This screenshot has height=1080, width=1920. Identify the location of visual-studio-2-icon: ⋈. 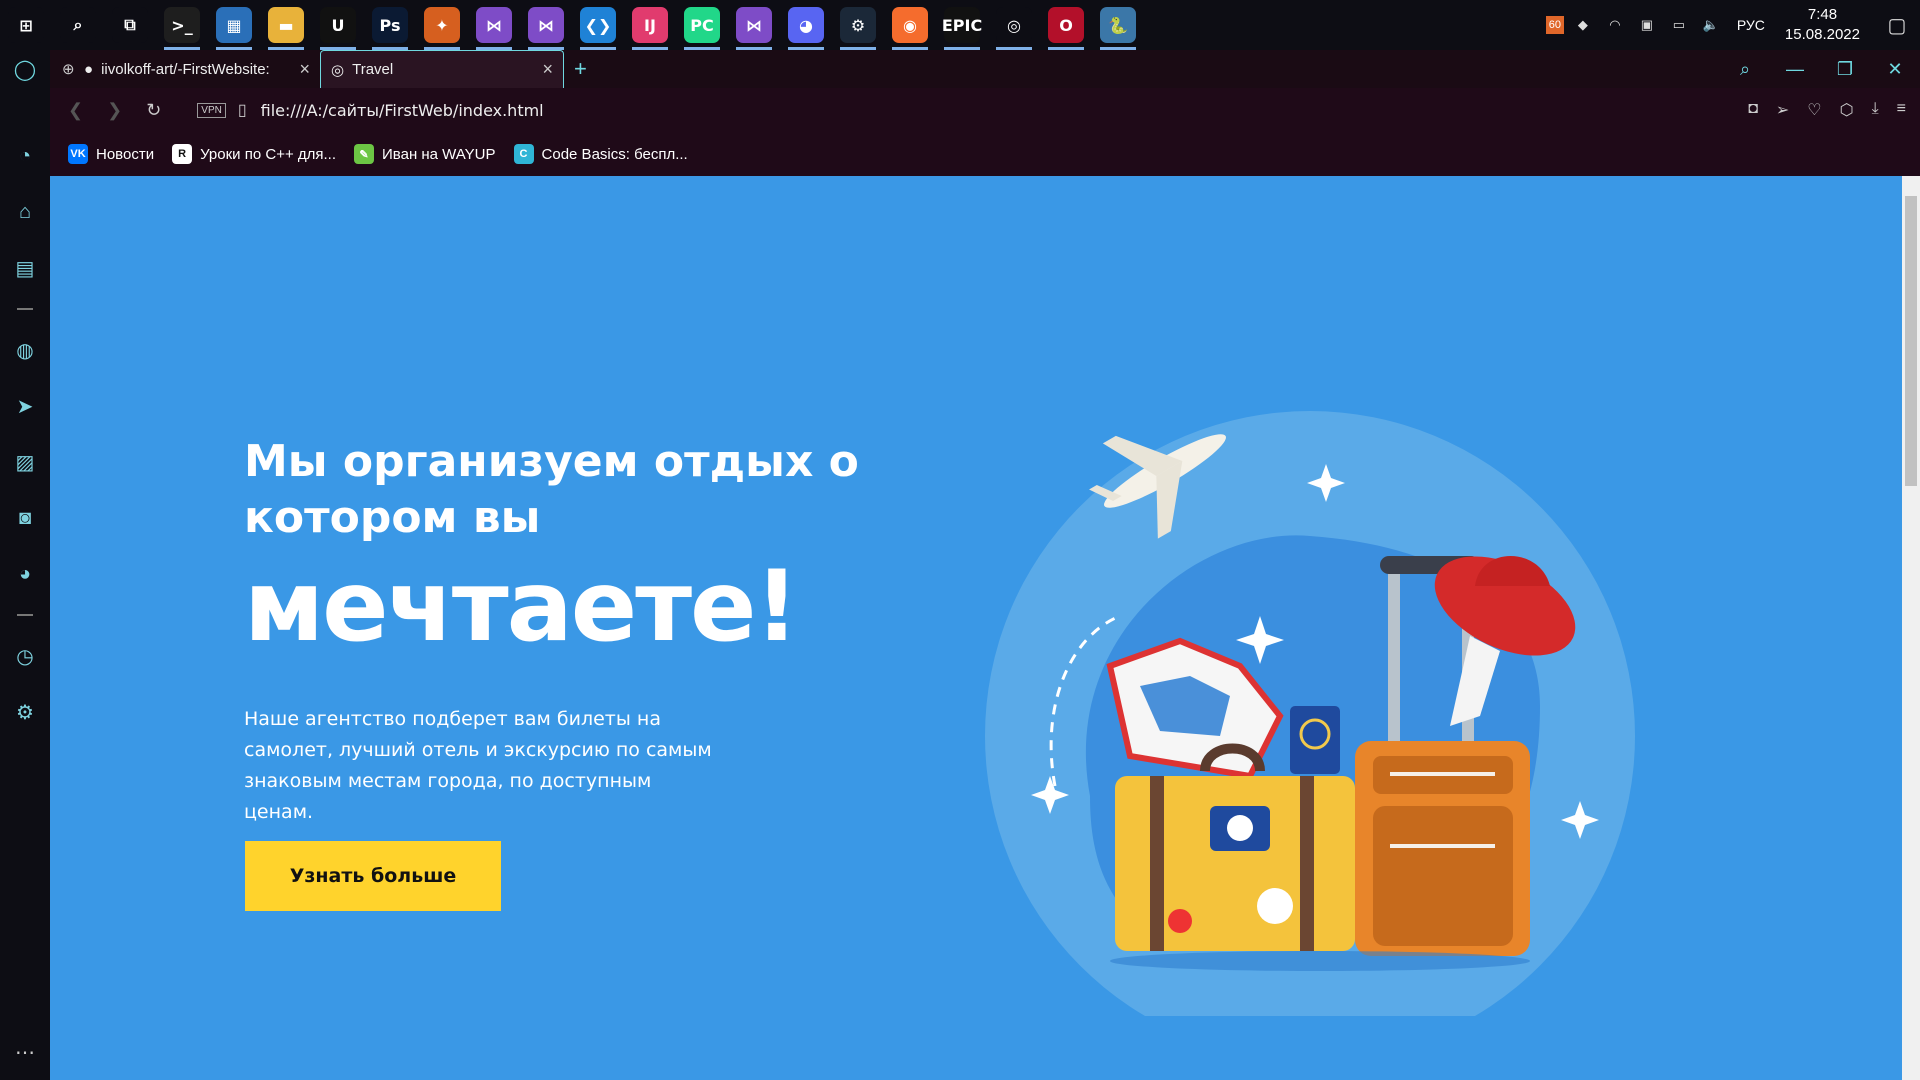
(754, 25).